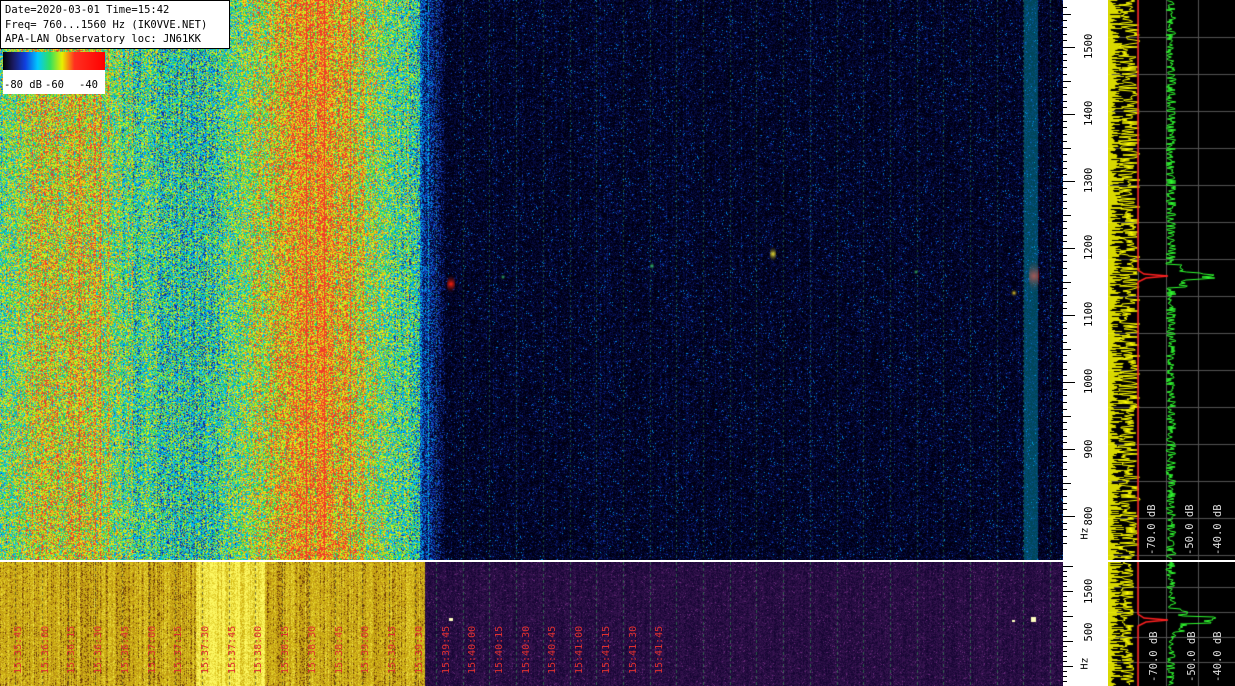 The image size is (1235, 686). I want to click on frequency-range-text: Freq= 760...1560 Hz (IK0VVE.NET), so click(106, 24).